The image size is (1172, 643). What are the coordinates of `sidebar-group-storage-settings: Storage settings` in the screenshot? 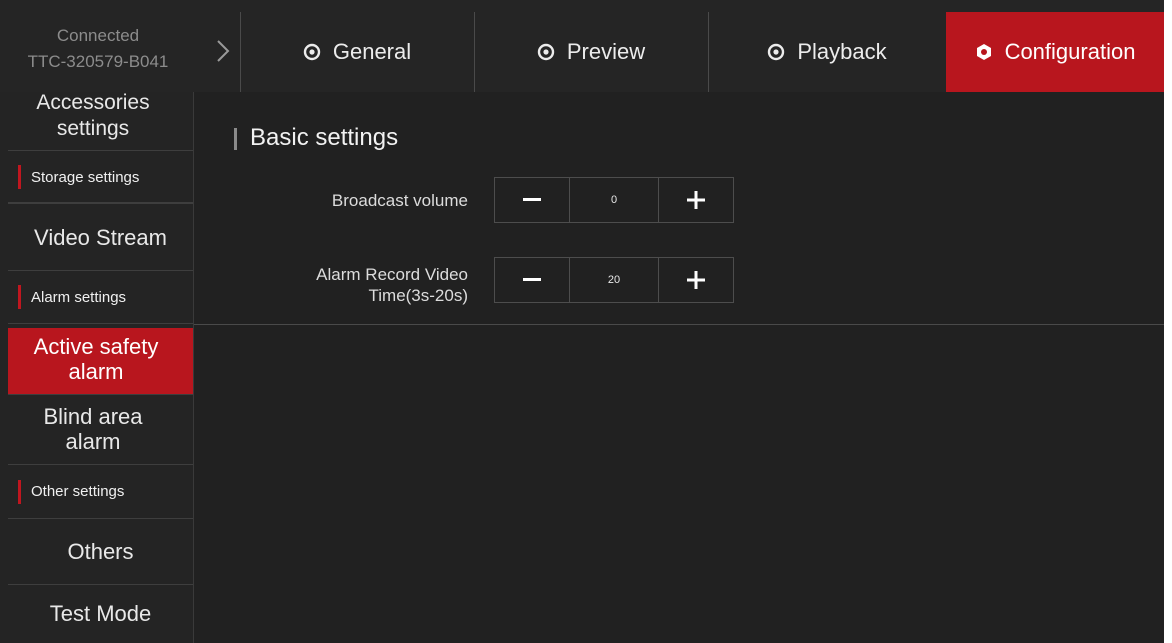 It's located at (100, 177).